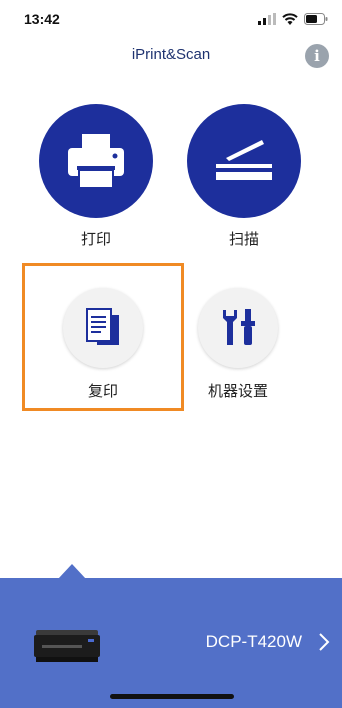 This screenshot has width=342, height=708. I want to click on copy-label: 复印, so click(102, 391).